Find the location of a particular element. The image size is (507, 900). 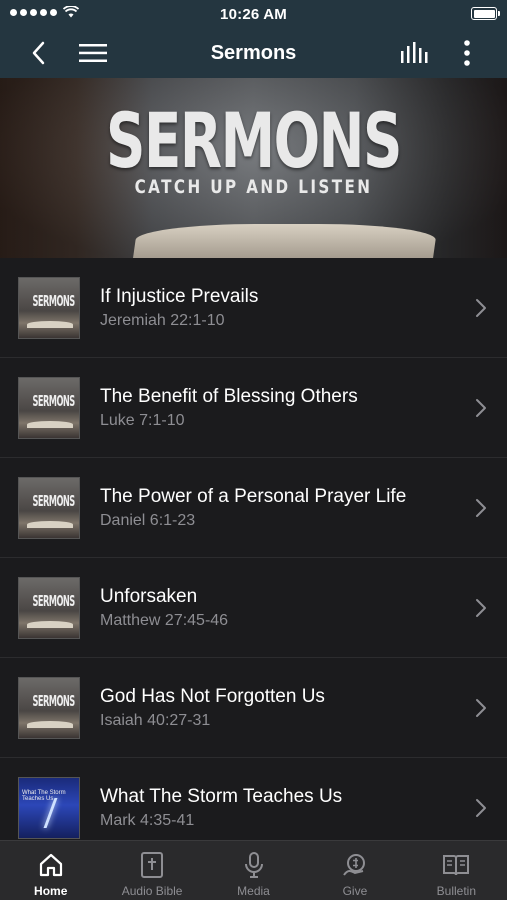

tab-label: Audio Bible is located at coordinates (152, 891).